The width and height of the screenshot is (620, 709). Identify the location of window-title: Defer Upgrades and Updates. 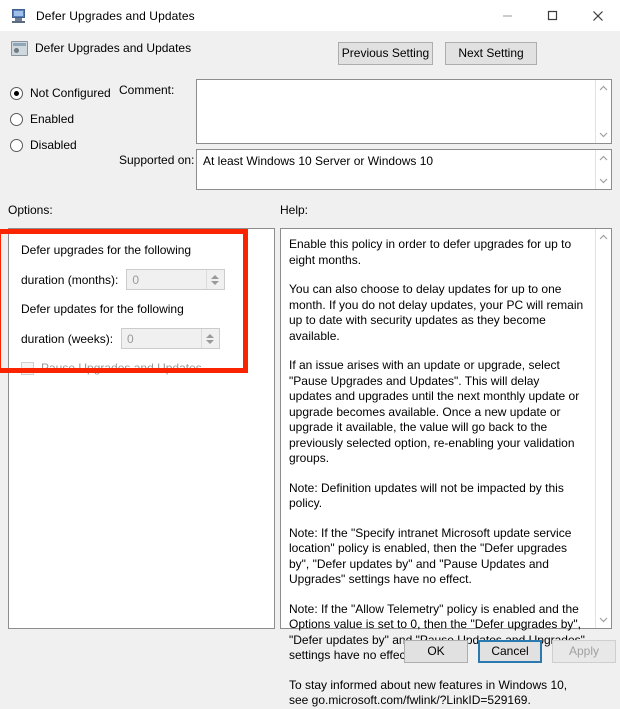
(115, 15).